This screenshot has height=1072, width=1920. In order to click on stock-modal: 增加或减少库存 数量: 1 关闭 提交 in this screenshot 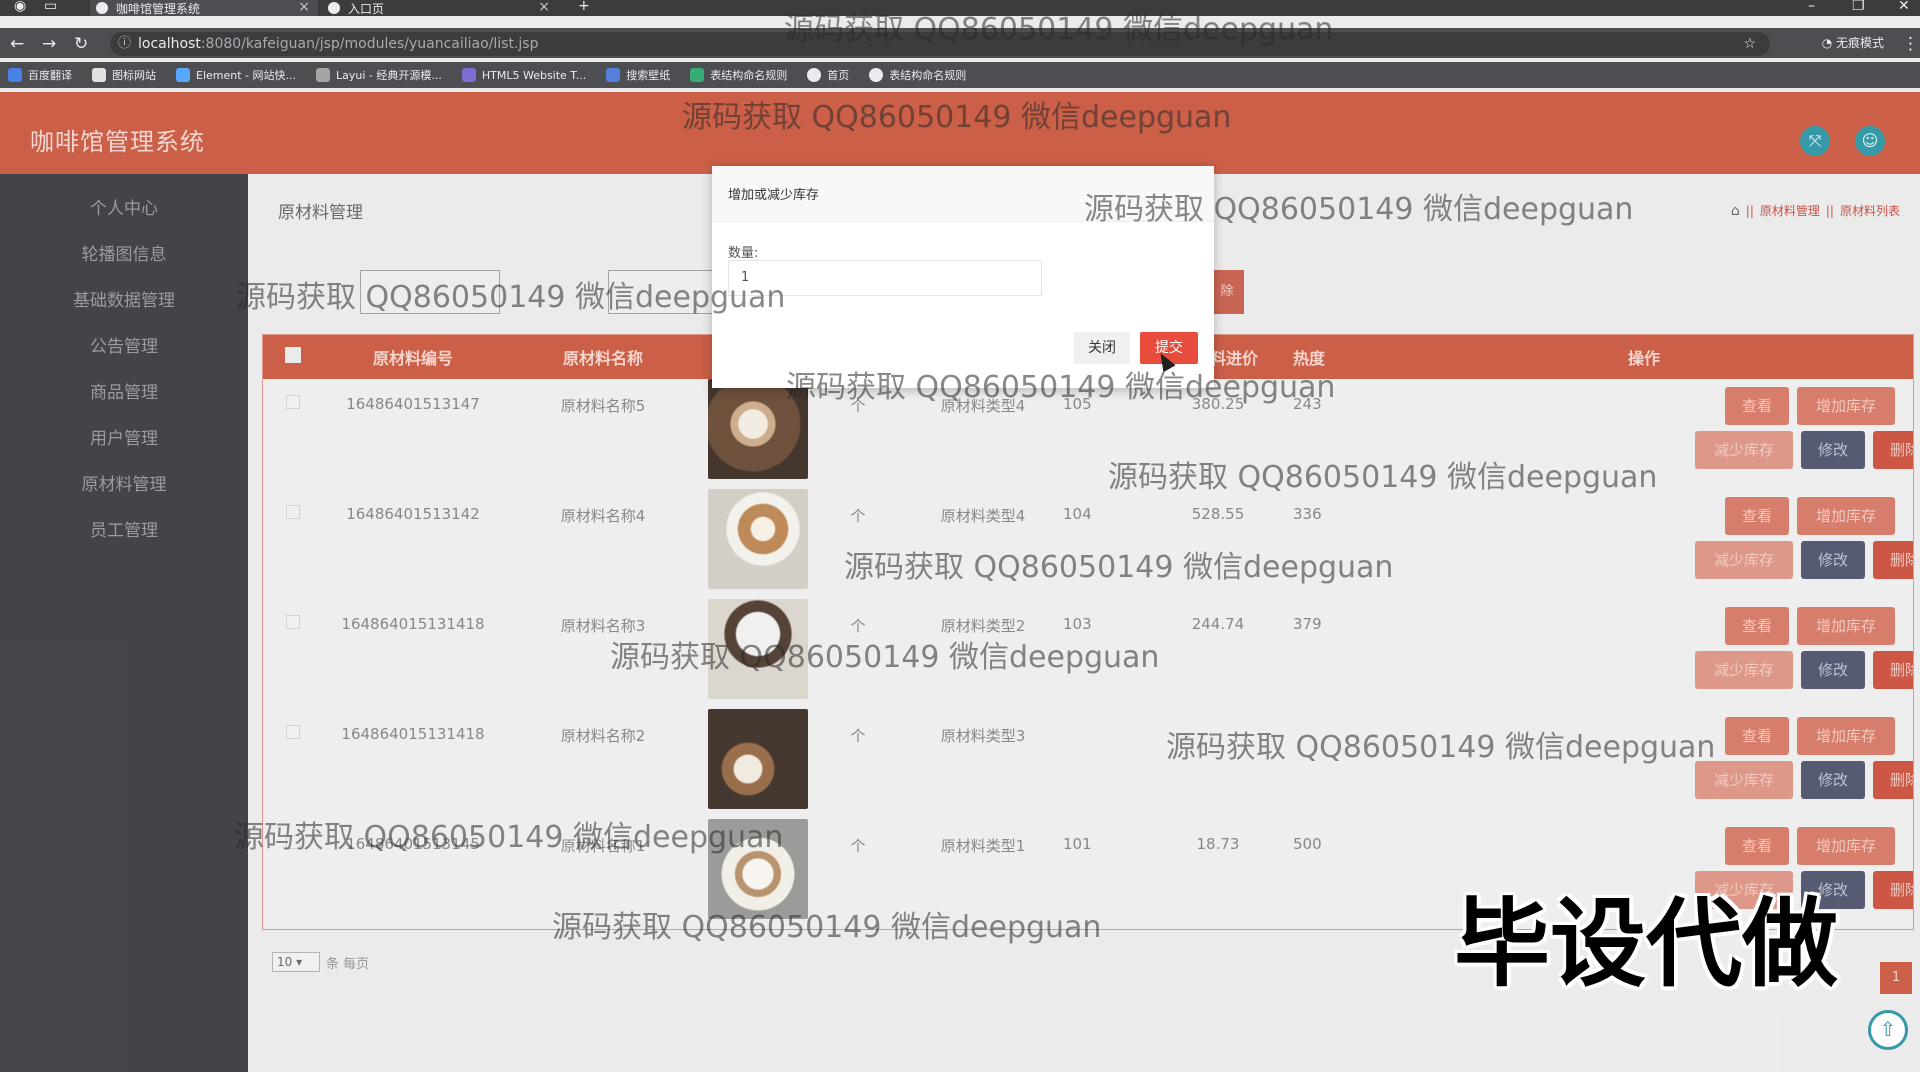, I will do `click(963, 277)`.